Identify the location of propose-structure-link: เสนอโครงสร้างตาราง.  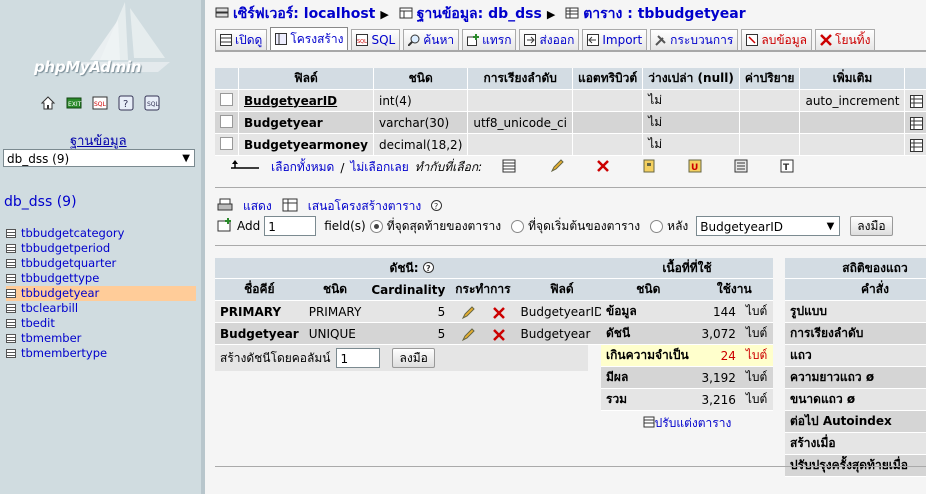
(365, 206).